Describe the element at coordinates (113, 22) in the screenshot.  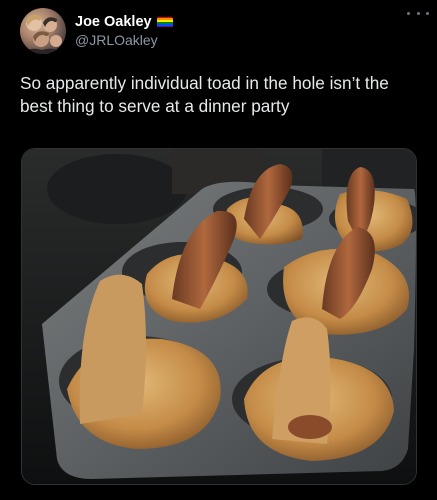
I see `display-name: Joe Oakley` at that location.